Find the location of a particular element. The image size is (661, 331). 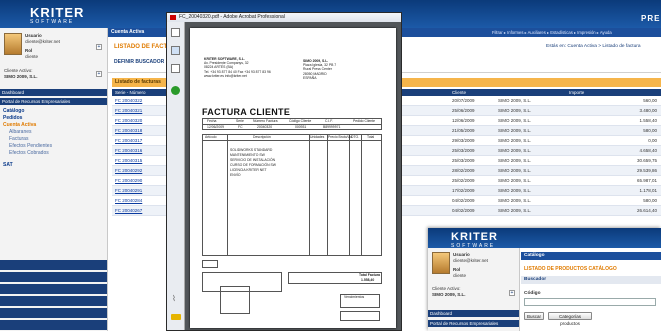

menu-item-filtrar: Filtrar is located at coordinates (497, 32).